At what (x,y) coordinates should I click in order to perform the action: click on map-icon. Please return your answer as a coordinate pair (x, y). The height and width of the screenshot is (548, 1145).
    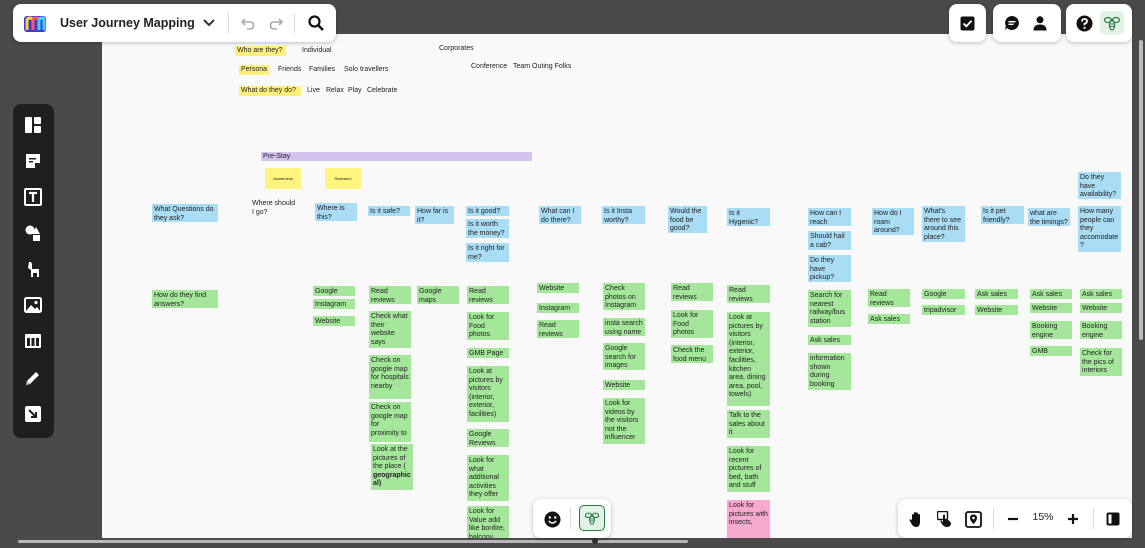
    Looking at the image, I should click on (973, 519).